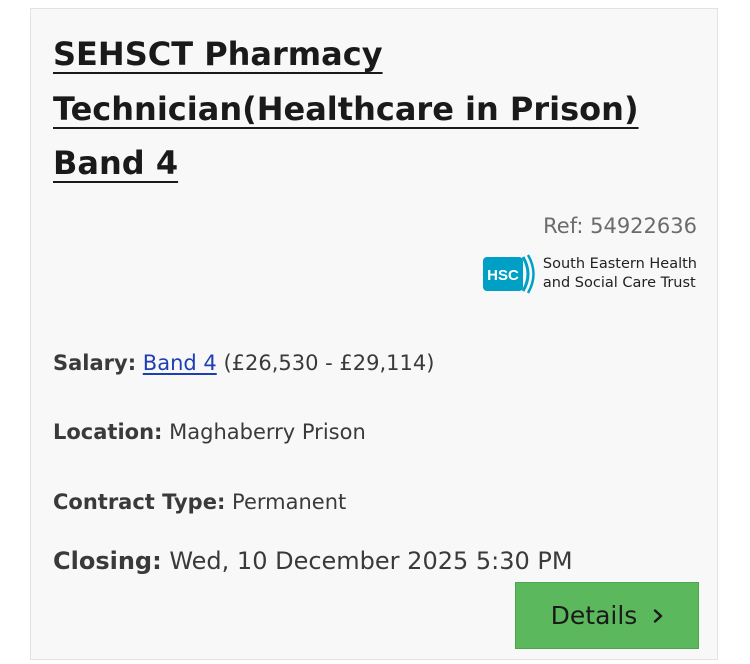  Describe the element at coordinates (619, 264) in the screenshot. I see `employer-name-line-1: South Eastern Health` at that location.